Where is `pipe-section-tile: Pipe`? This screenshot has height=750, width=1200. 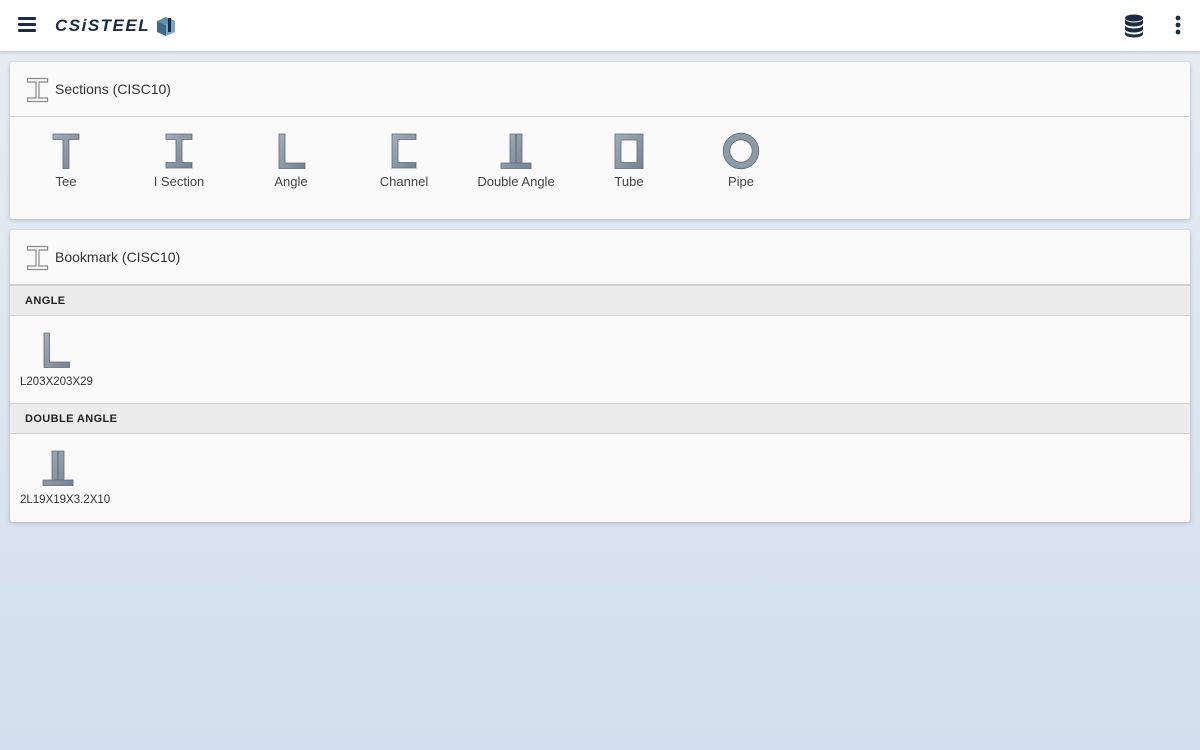
pipe-section-tile: Pipe is located at coordinates (741, 163).